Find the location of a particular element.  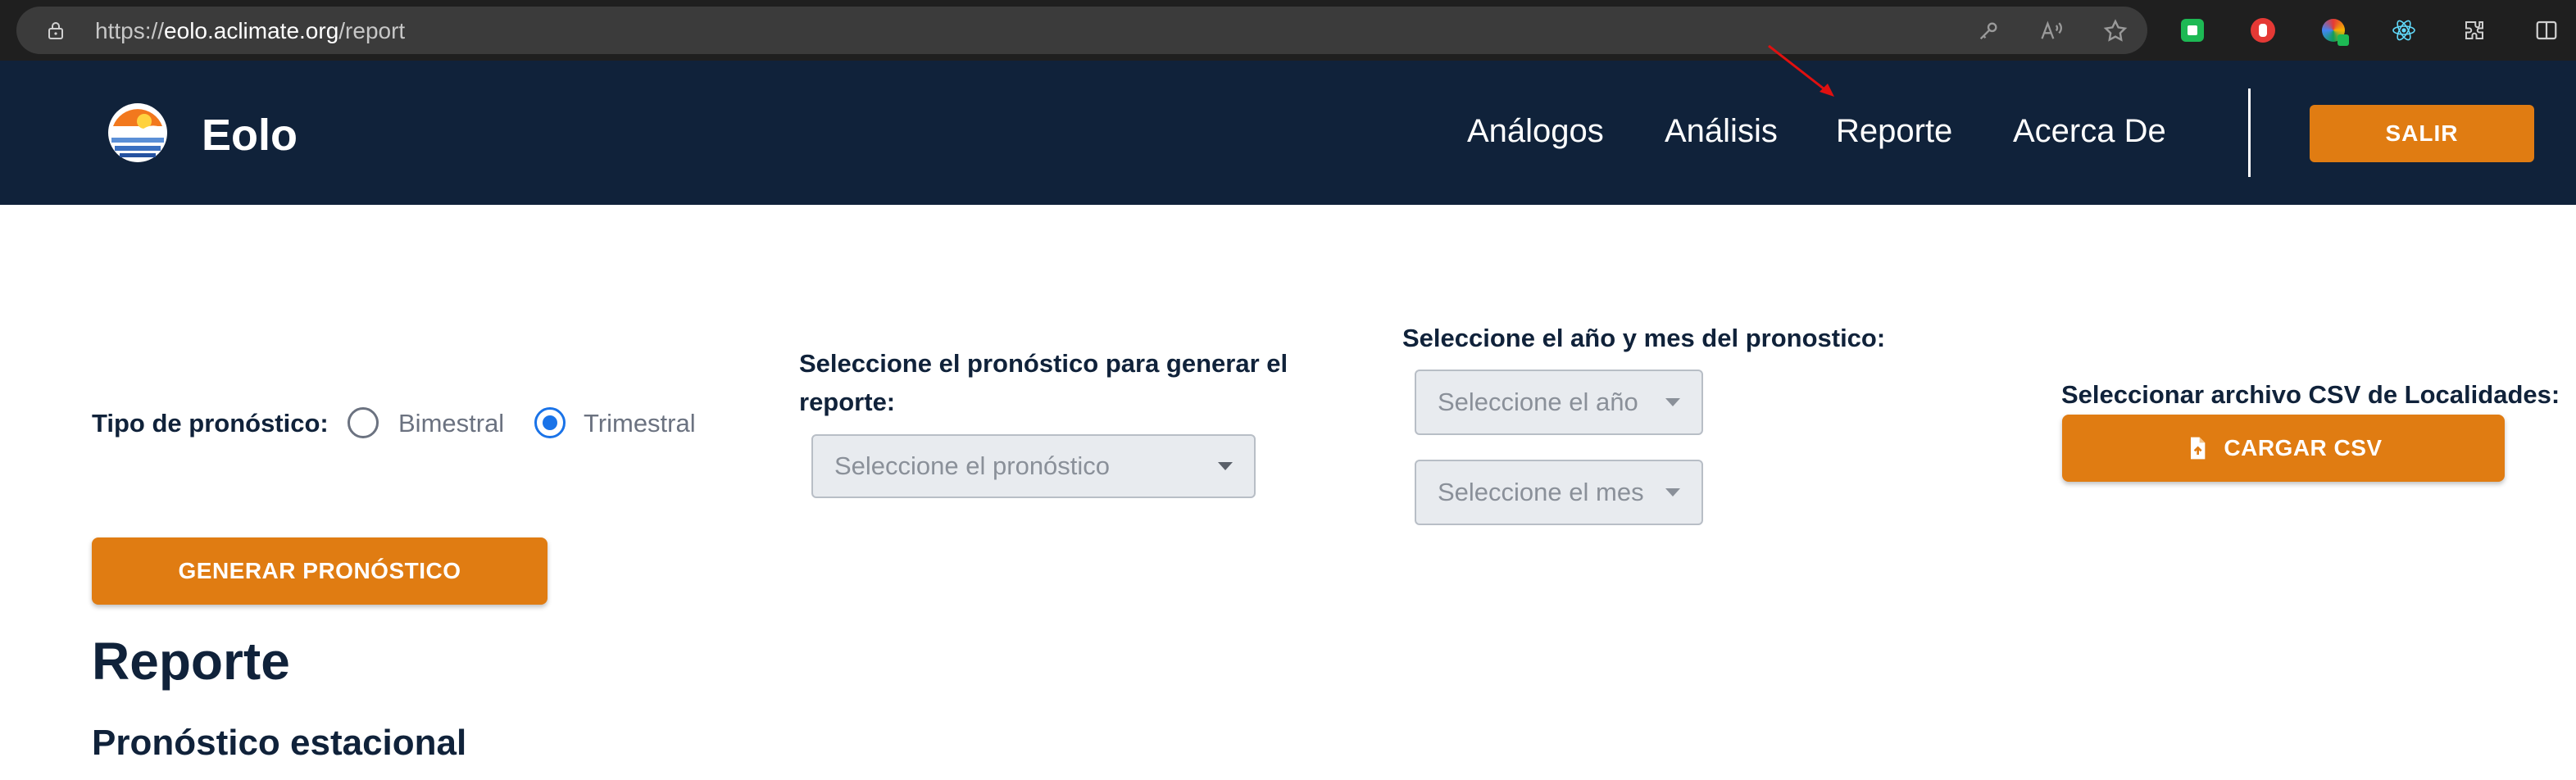

nav-analisis: Análisis is located at coordinates (1721, 131).